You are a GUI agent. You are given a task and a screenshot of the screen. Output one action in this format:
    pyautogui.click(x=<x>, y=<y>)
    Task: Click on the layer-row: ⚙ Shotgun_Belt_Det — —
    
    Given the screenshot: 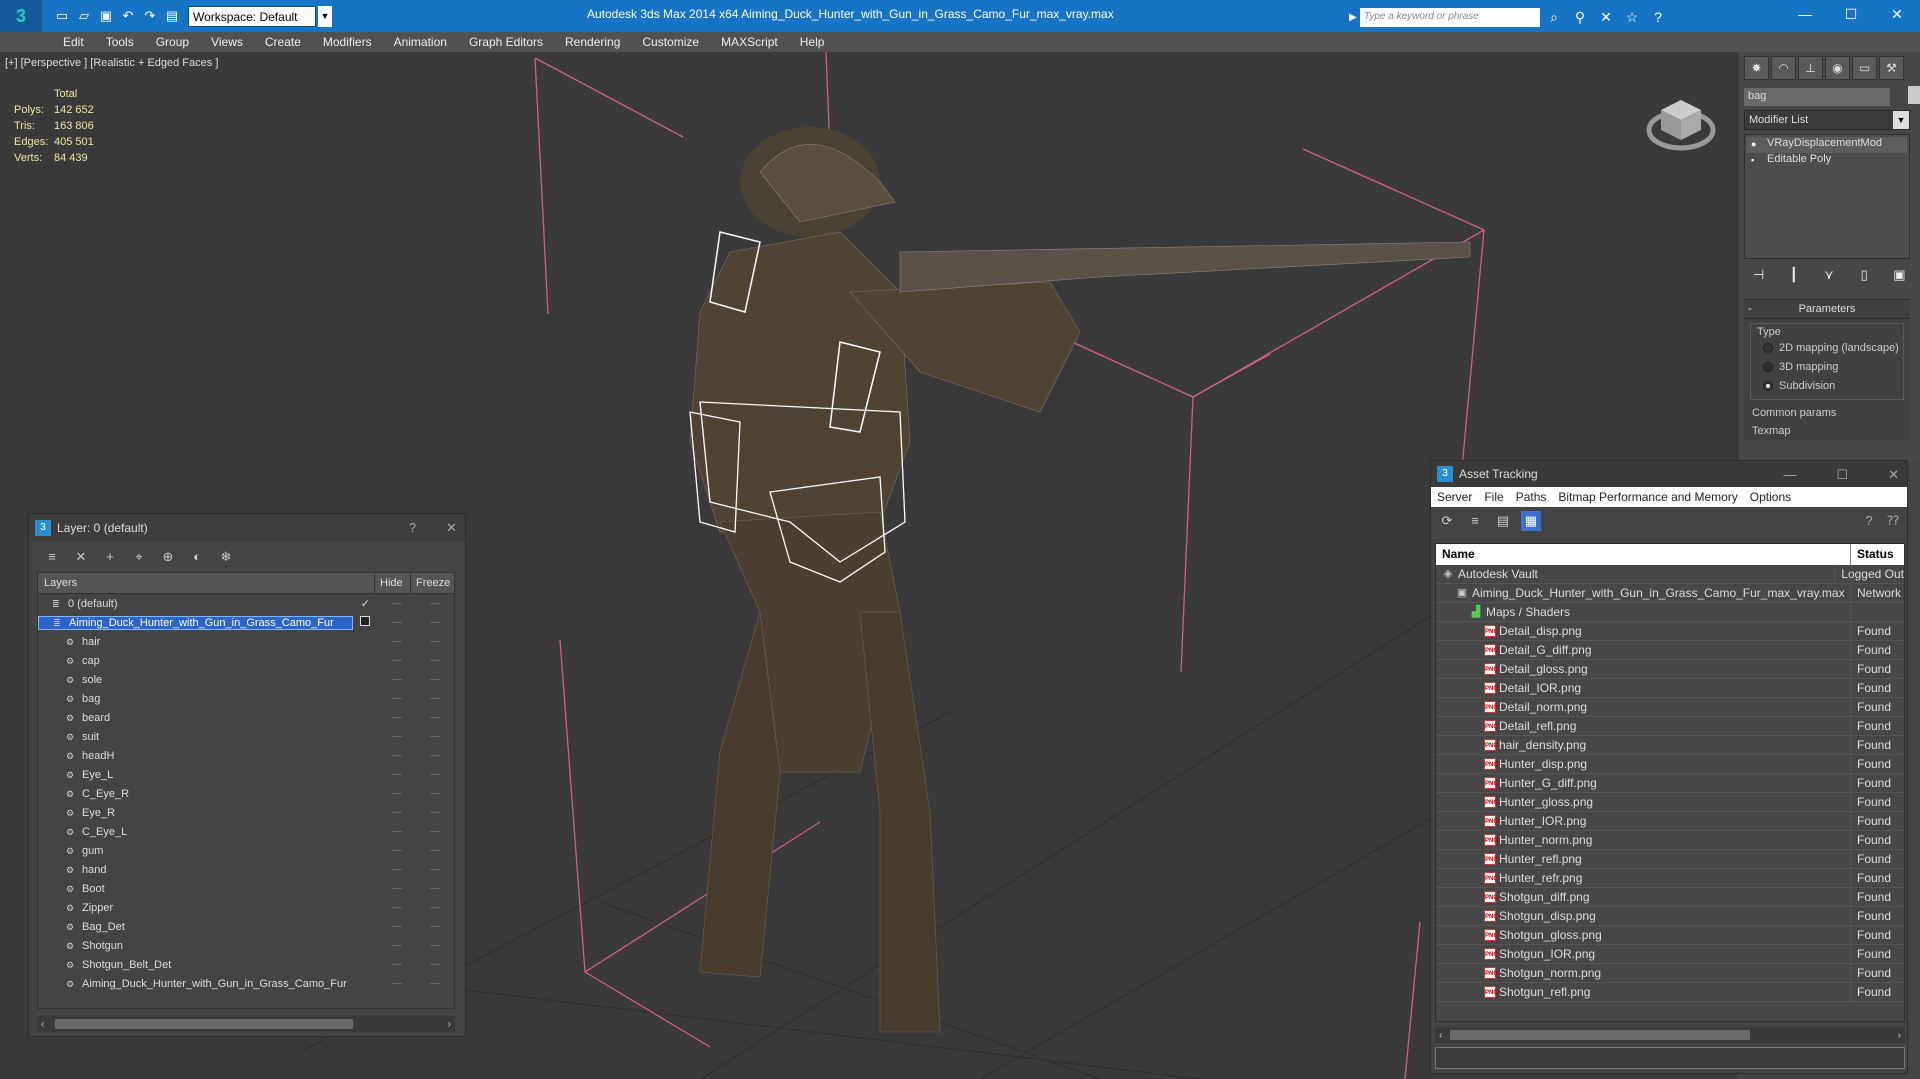 What is the action you would take?
    pyautogui.click(x=246, y=964)
    